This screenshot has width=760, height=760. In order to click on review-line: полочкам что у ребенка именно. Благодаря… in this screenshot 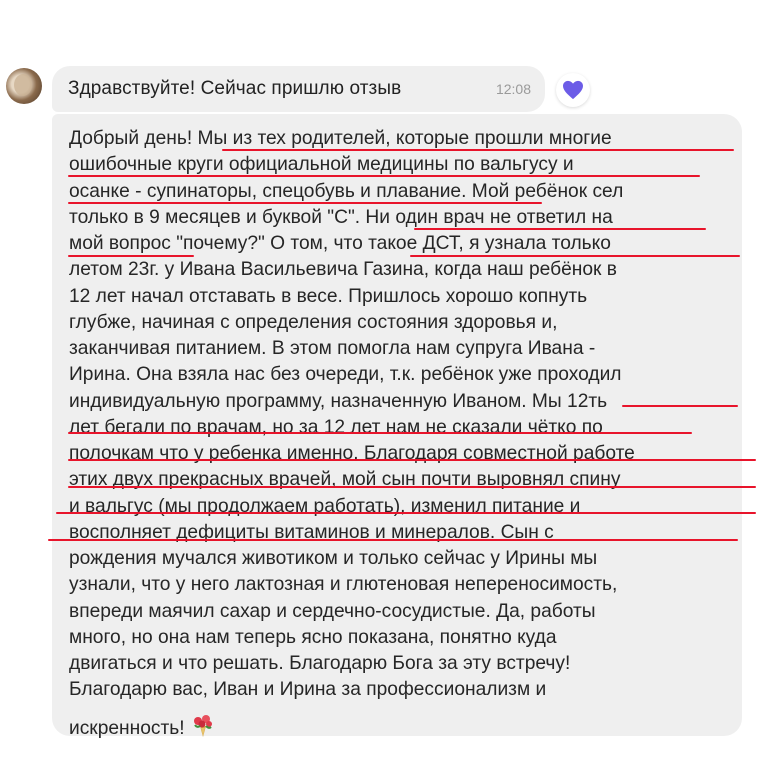, I will do `click(352, 453)`.